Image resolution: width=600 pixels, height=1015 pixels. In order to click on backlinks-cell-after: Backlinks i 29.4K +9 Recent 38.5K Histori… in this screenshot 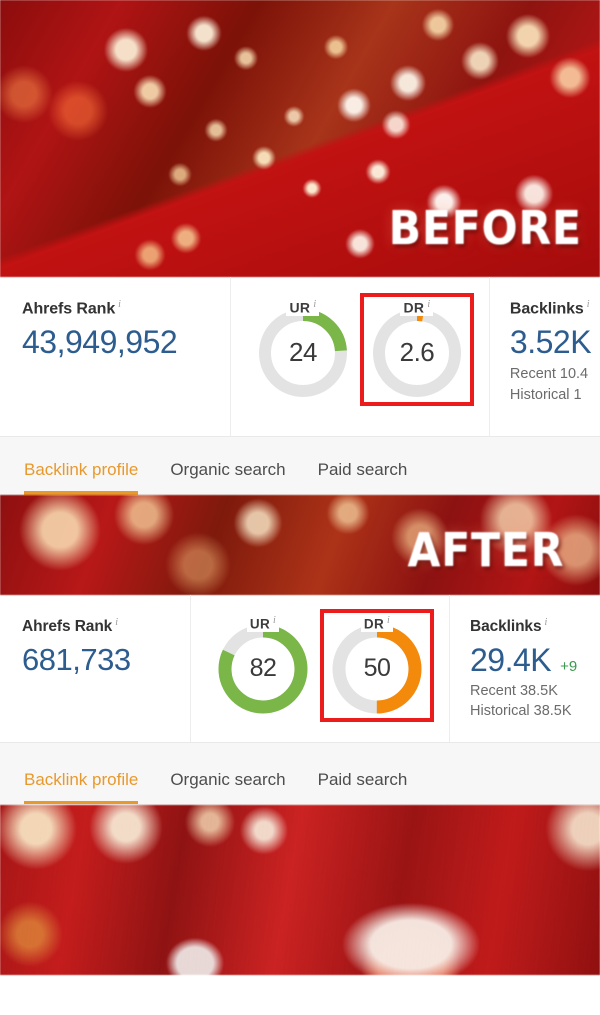, I will do `click(525, 668)`.